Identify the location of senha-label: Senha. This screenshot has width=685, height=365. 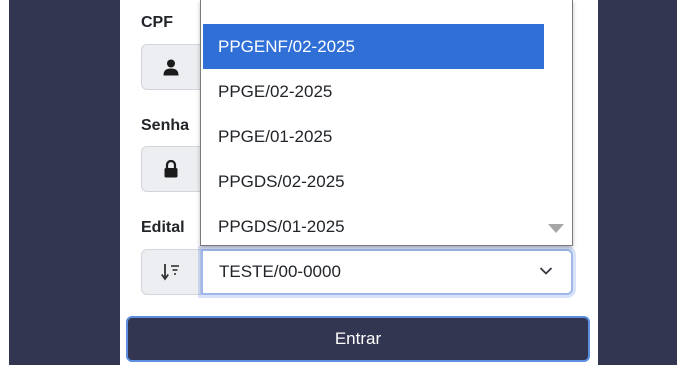
(165, 125).